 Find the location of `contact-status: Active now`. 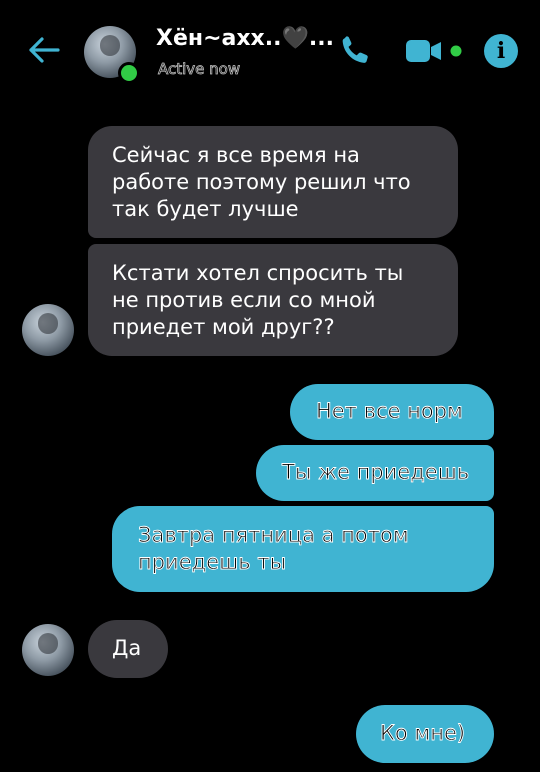

contact-status: Active now is located at coordinates (199, 69).